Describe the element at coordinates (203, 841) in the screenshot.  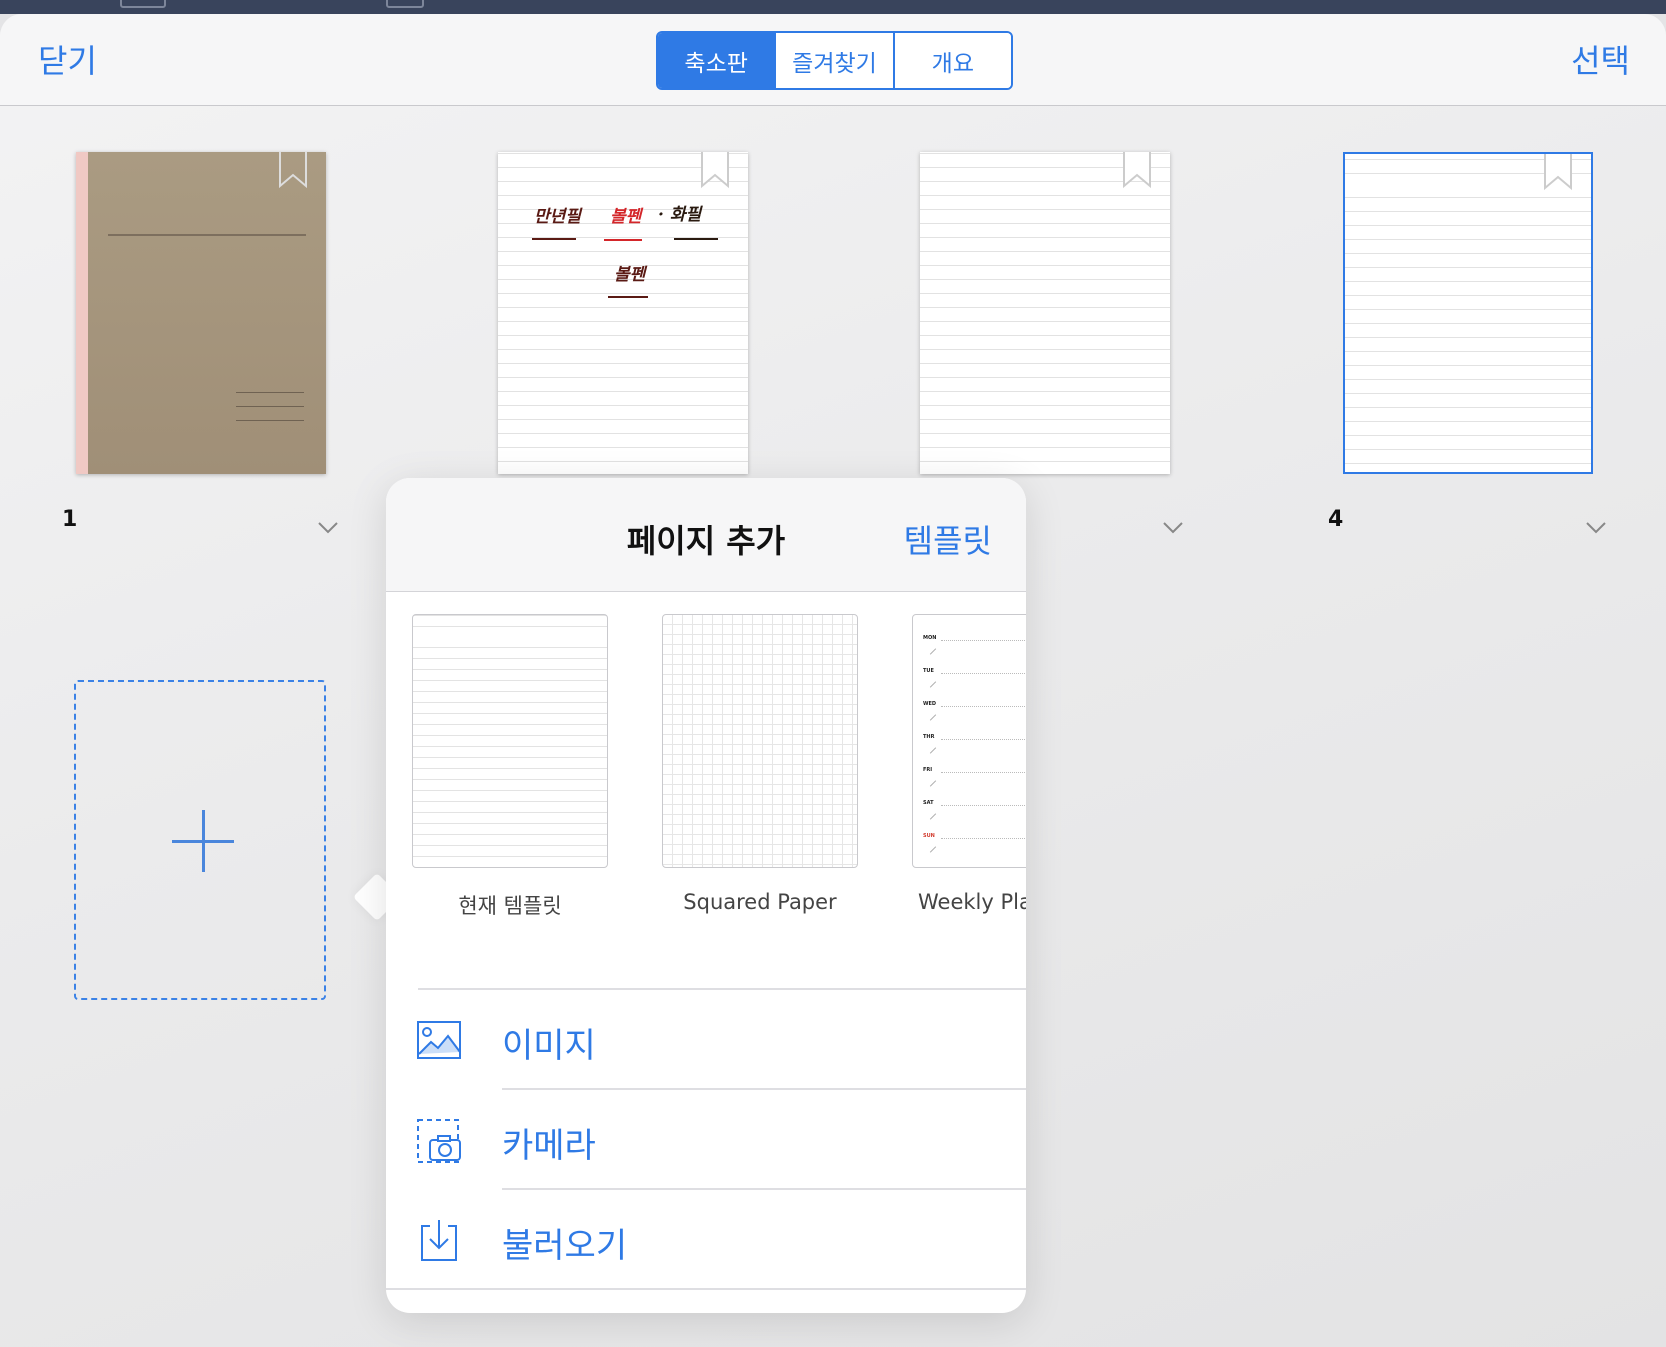
I see `plus-icon` at that location.